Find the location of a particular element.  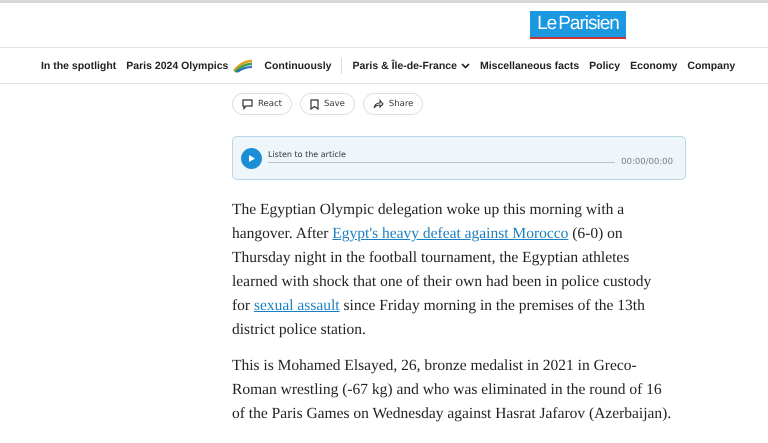

share-arrow-icon is located at coordinates (378, 104).